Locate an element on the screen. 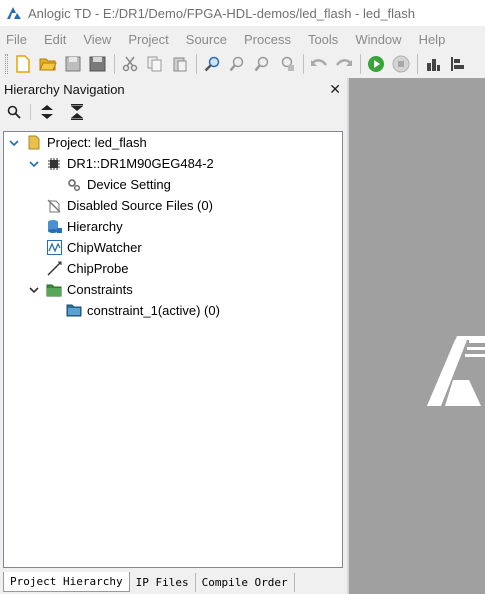  tree-label: Device Setting is located at coordinates (129, 184).